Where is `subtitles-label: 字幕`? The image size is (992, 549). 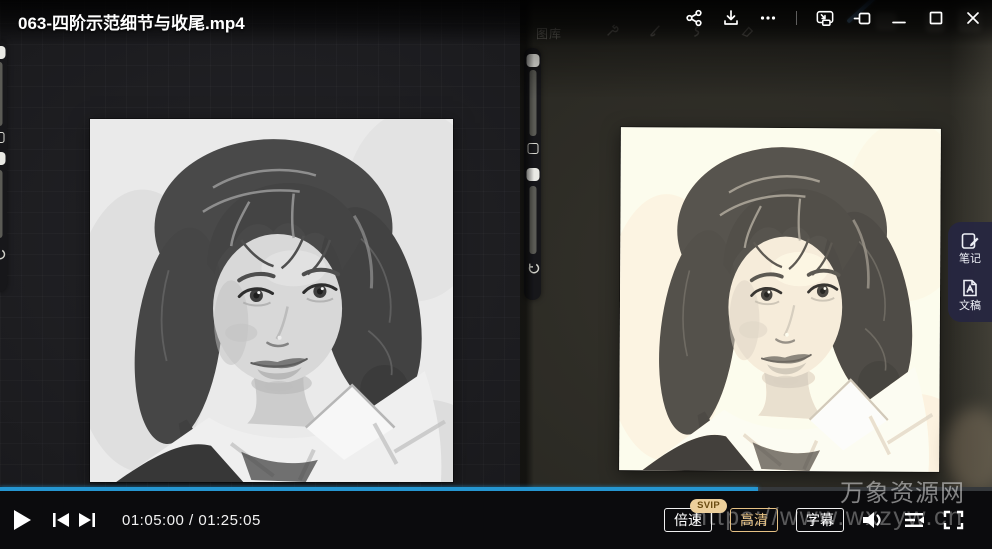 subtitles-label: 字幕 is located at coordinates (820, 520).